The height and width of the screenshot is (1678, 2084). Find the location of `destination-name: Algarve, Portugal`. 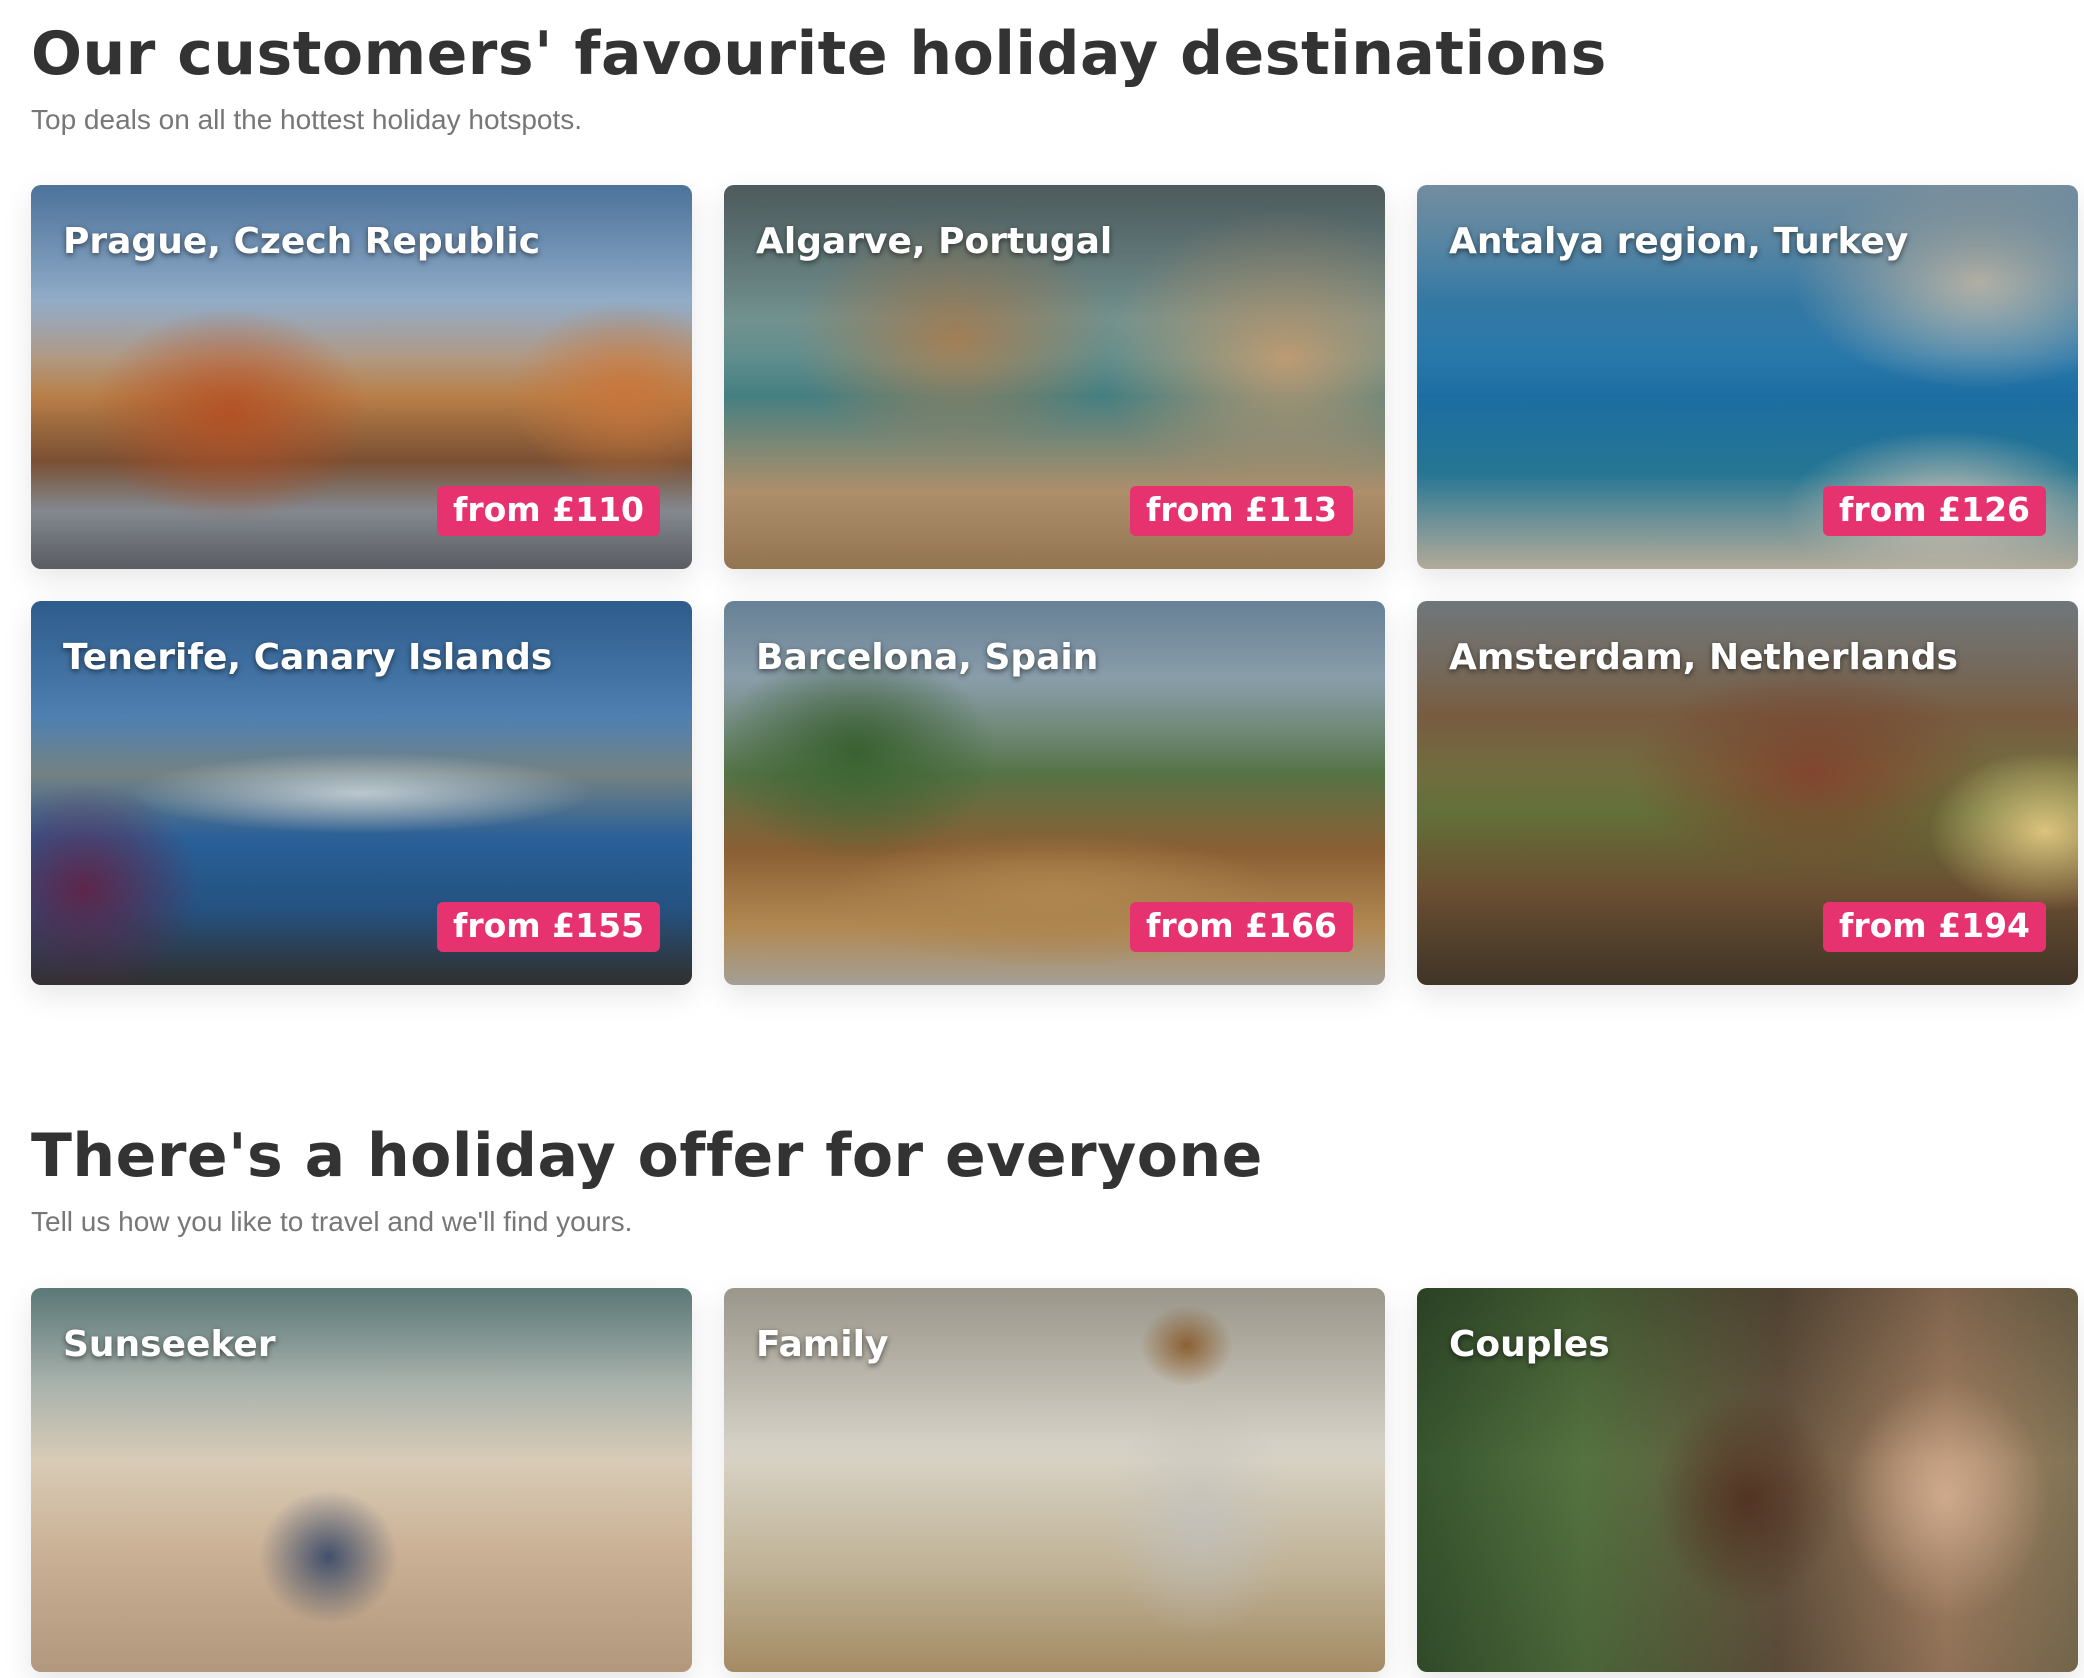

destination-name: Algarve, Portugal is located at coordinates (934, 241).